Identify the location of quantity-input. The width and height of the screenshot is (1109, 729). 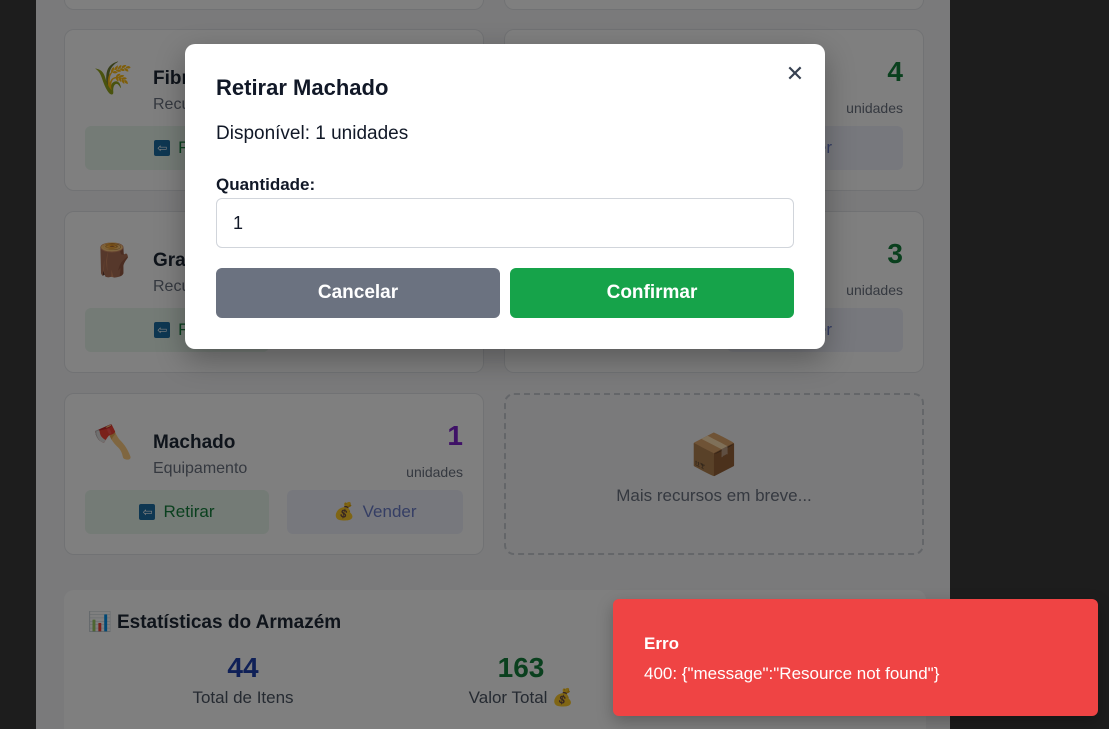
(505, 223).